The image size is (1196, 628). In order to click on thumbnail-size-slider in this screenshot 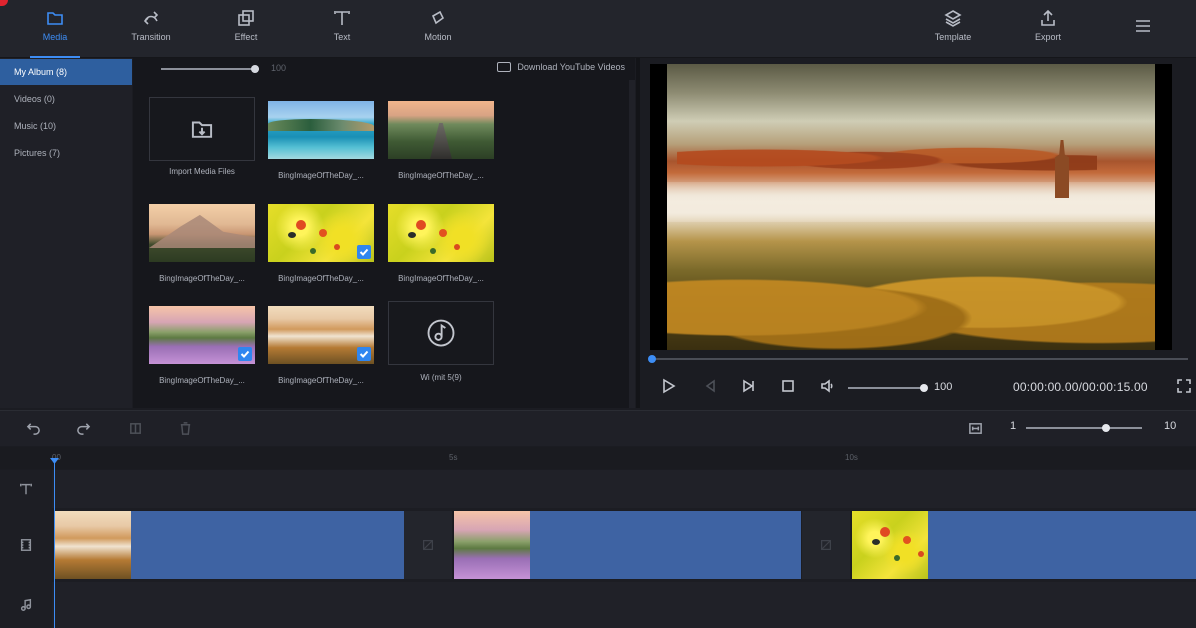, I will do `click(210, 69)`.